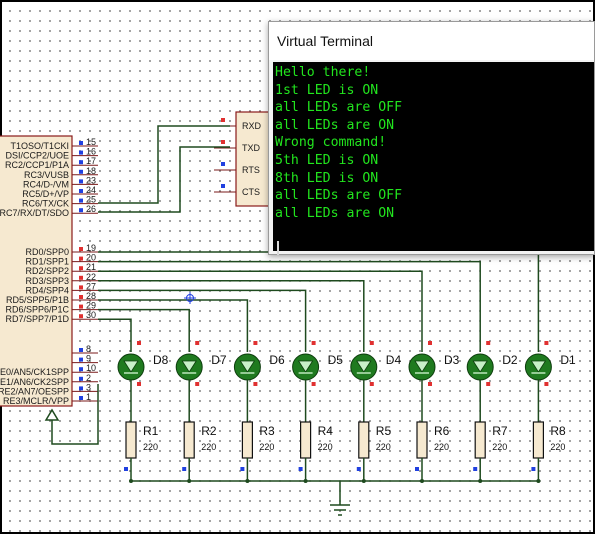  I want to click on pin-number: 18, so click(91, 171).